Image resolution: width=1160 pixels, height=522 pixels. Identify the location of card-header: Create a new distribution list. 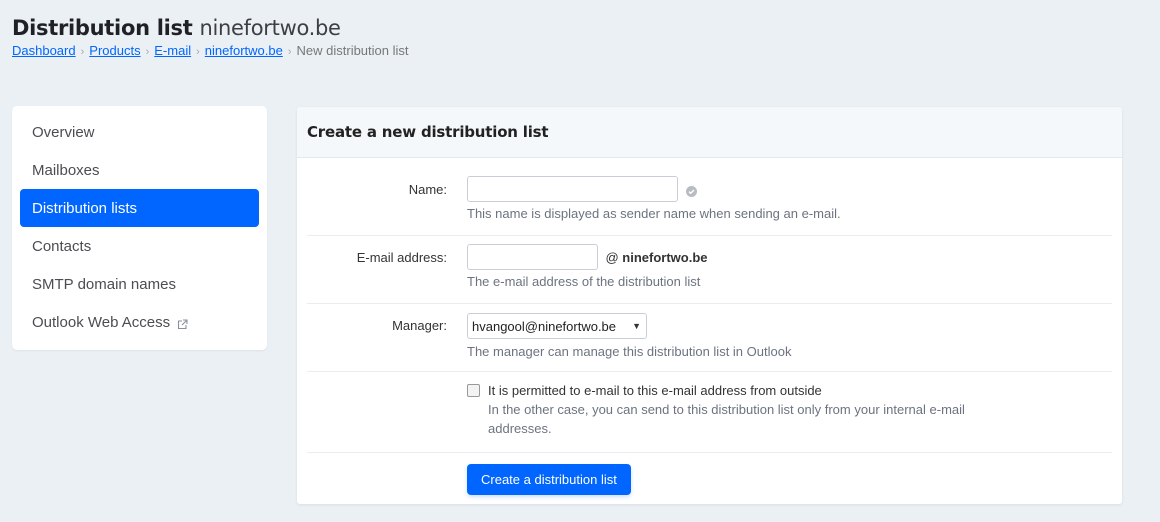
(709, 132).